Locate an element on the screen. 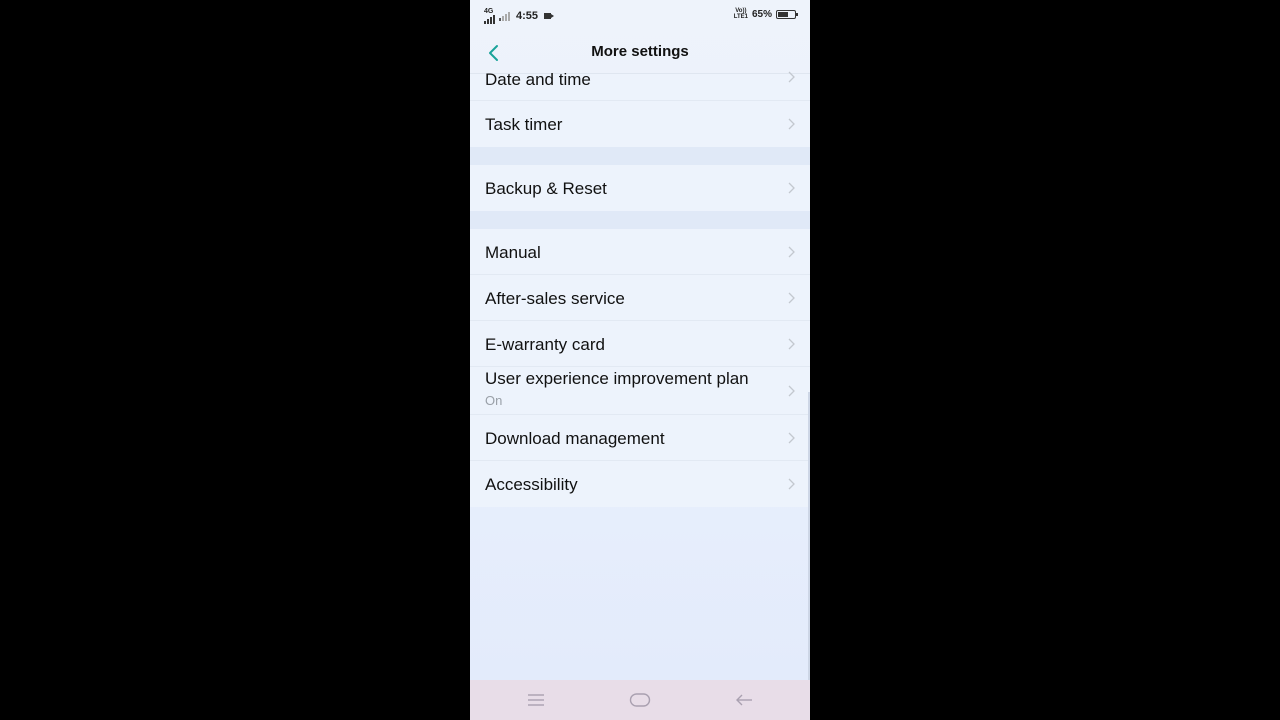  settings-item-after-sales-service: After-sales service is located at coordinates (640, 298).